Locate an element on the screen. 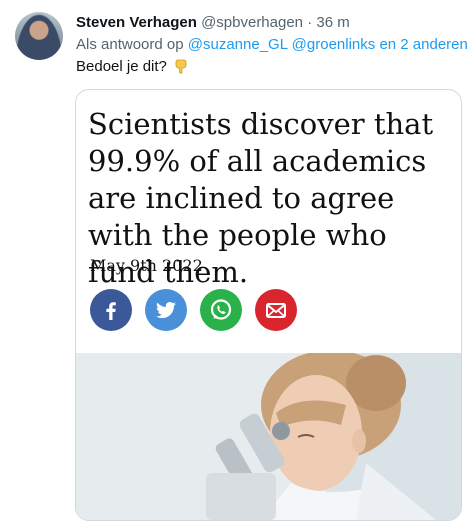 The width and height of the screenshot is (474, 521). whatsapp-icon is located at coordinates (221, 309).